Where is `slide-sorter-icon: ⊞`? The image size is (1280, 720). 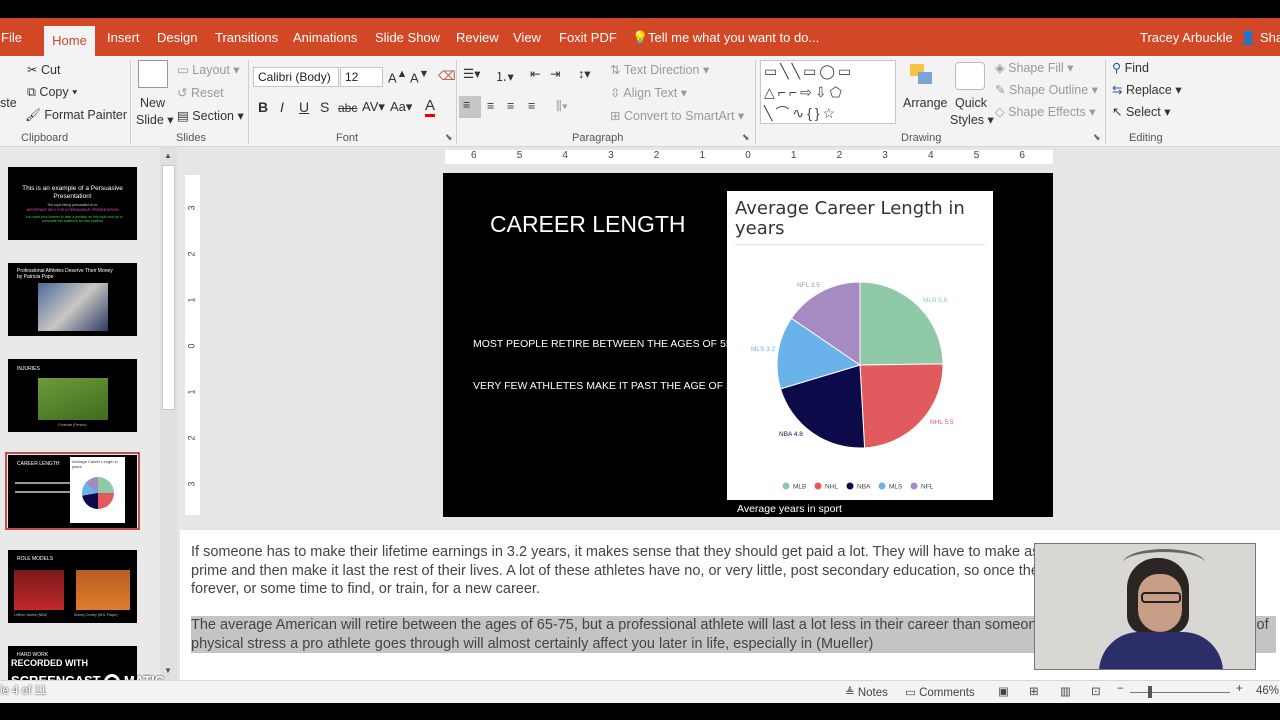 slide-sorter-icon: ⊞ is located at coordinates (1034, 691).